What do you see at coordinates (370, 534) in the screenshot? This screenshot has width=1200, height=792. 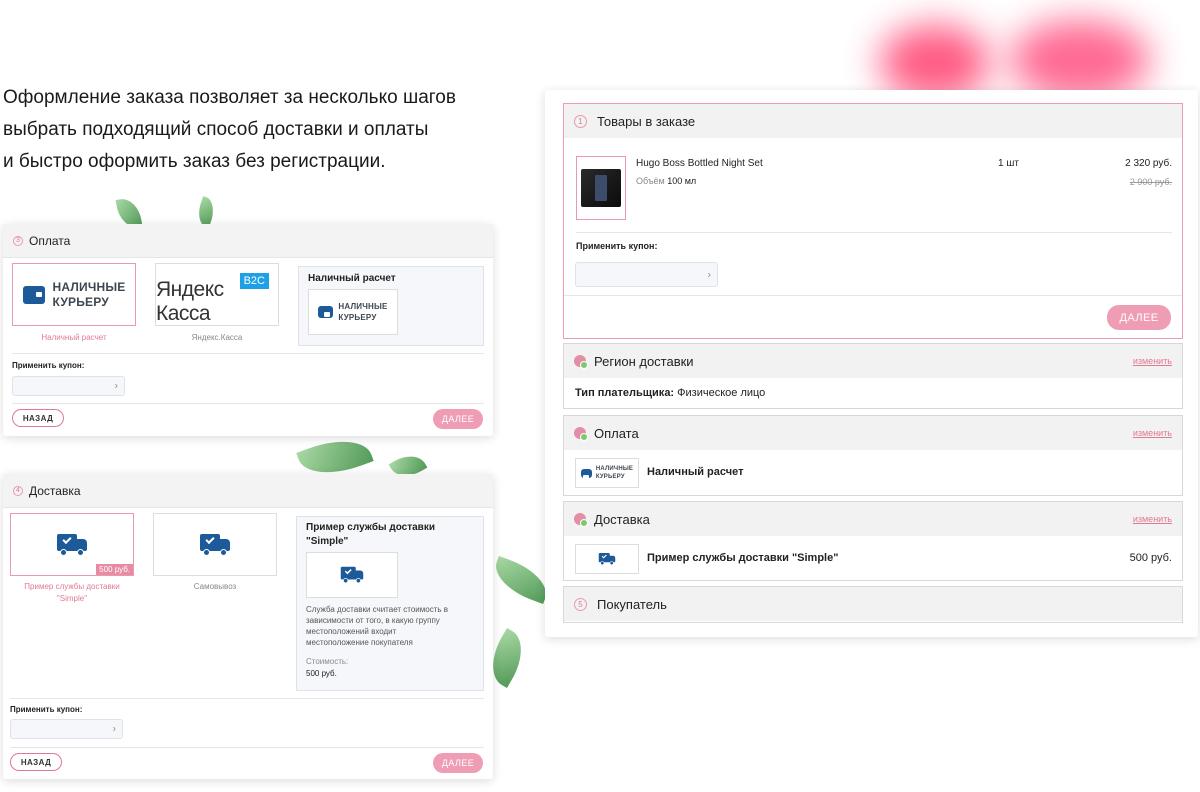 I see `delivery-detail-title: Пример службы доставки "Simple"` at bounding box center [370, 534].